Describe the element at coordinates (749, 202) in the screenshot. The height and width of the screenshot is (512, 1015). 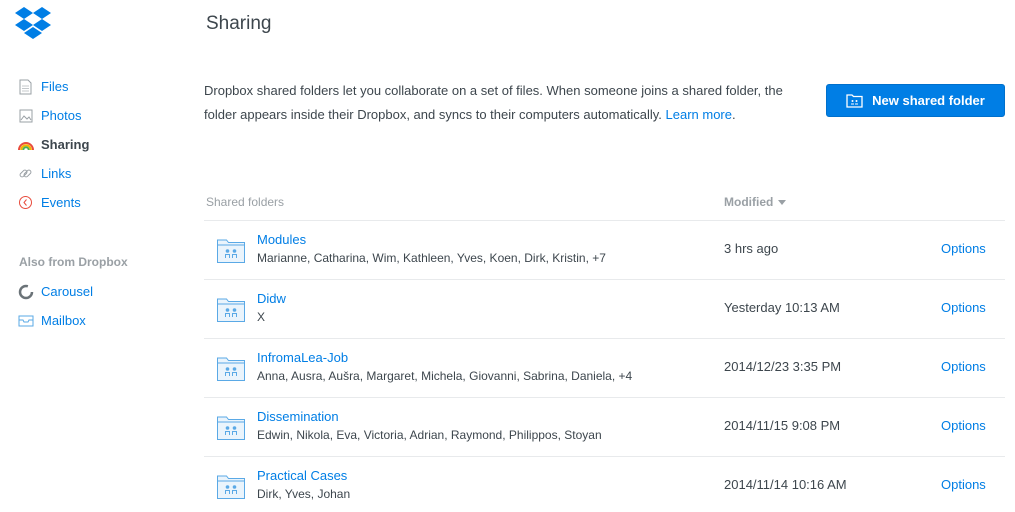
I see `column-header-modified-label: Modified` at that location.